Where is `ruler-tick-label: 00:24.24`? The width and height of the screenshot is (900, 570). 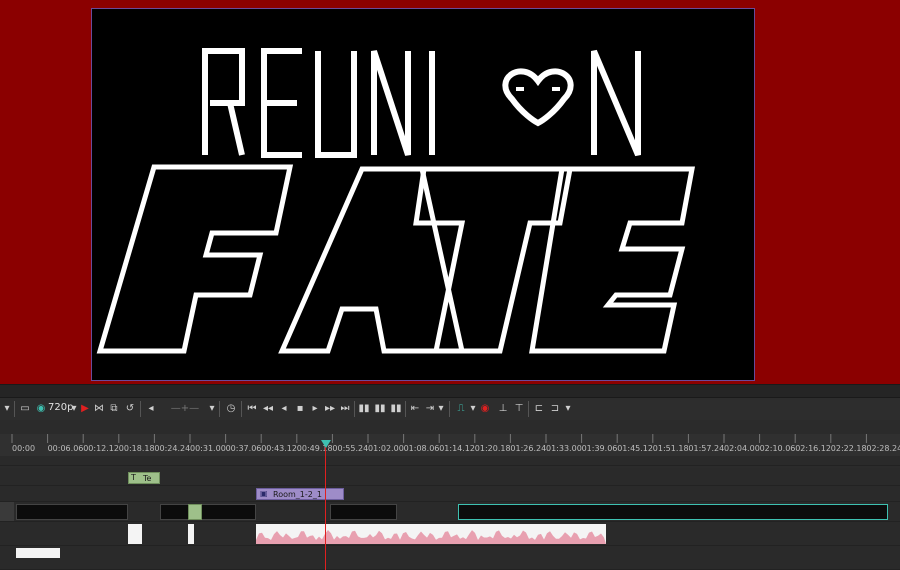 ruler-tick-label: 00:24.24 is located at coordinates (172, 448).